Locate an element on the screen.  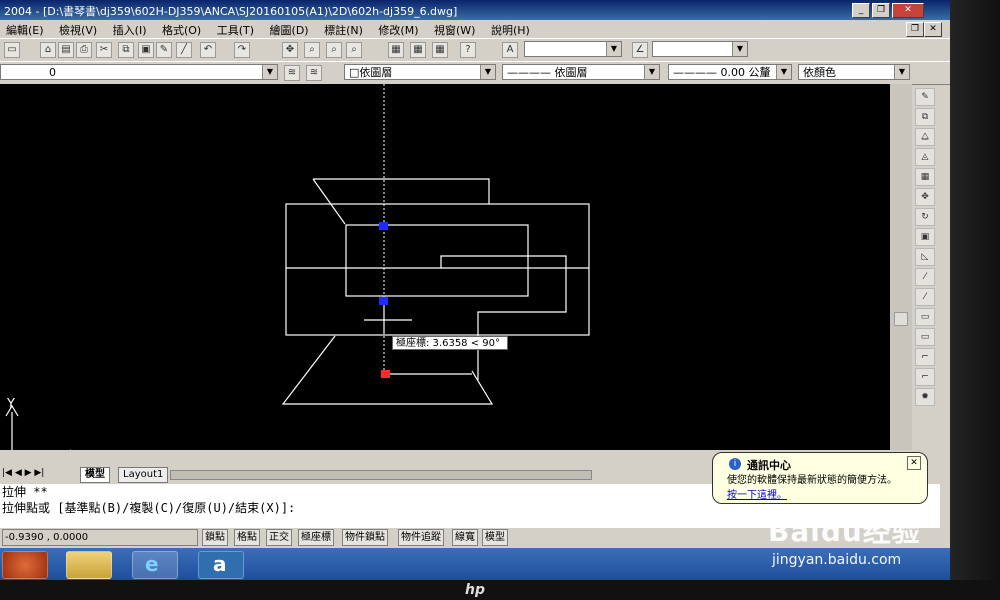
doc-restore-button: ❐ is located at coordinates (915, 29).